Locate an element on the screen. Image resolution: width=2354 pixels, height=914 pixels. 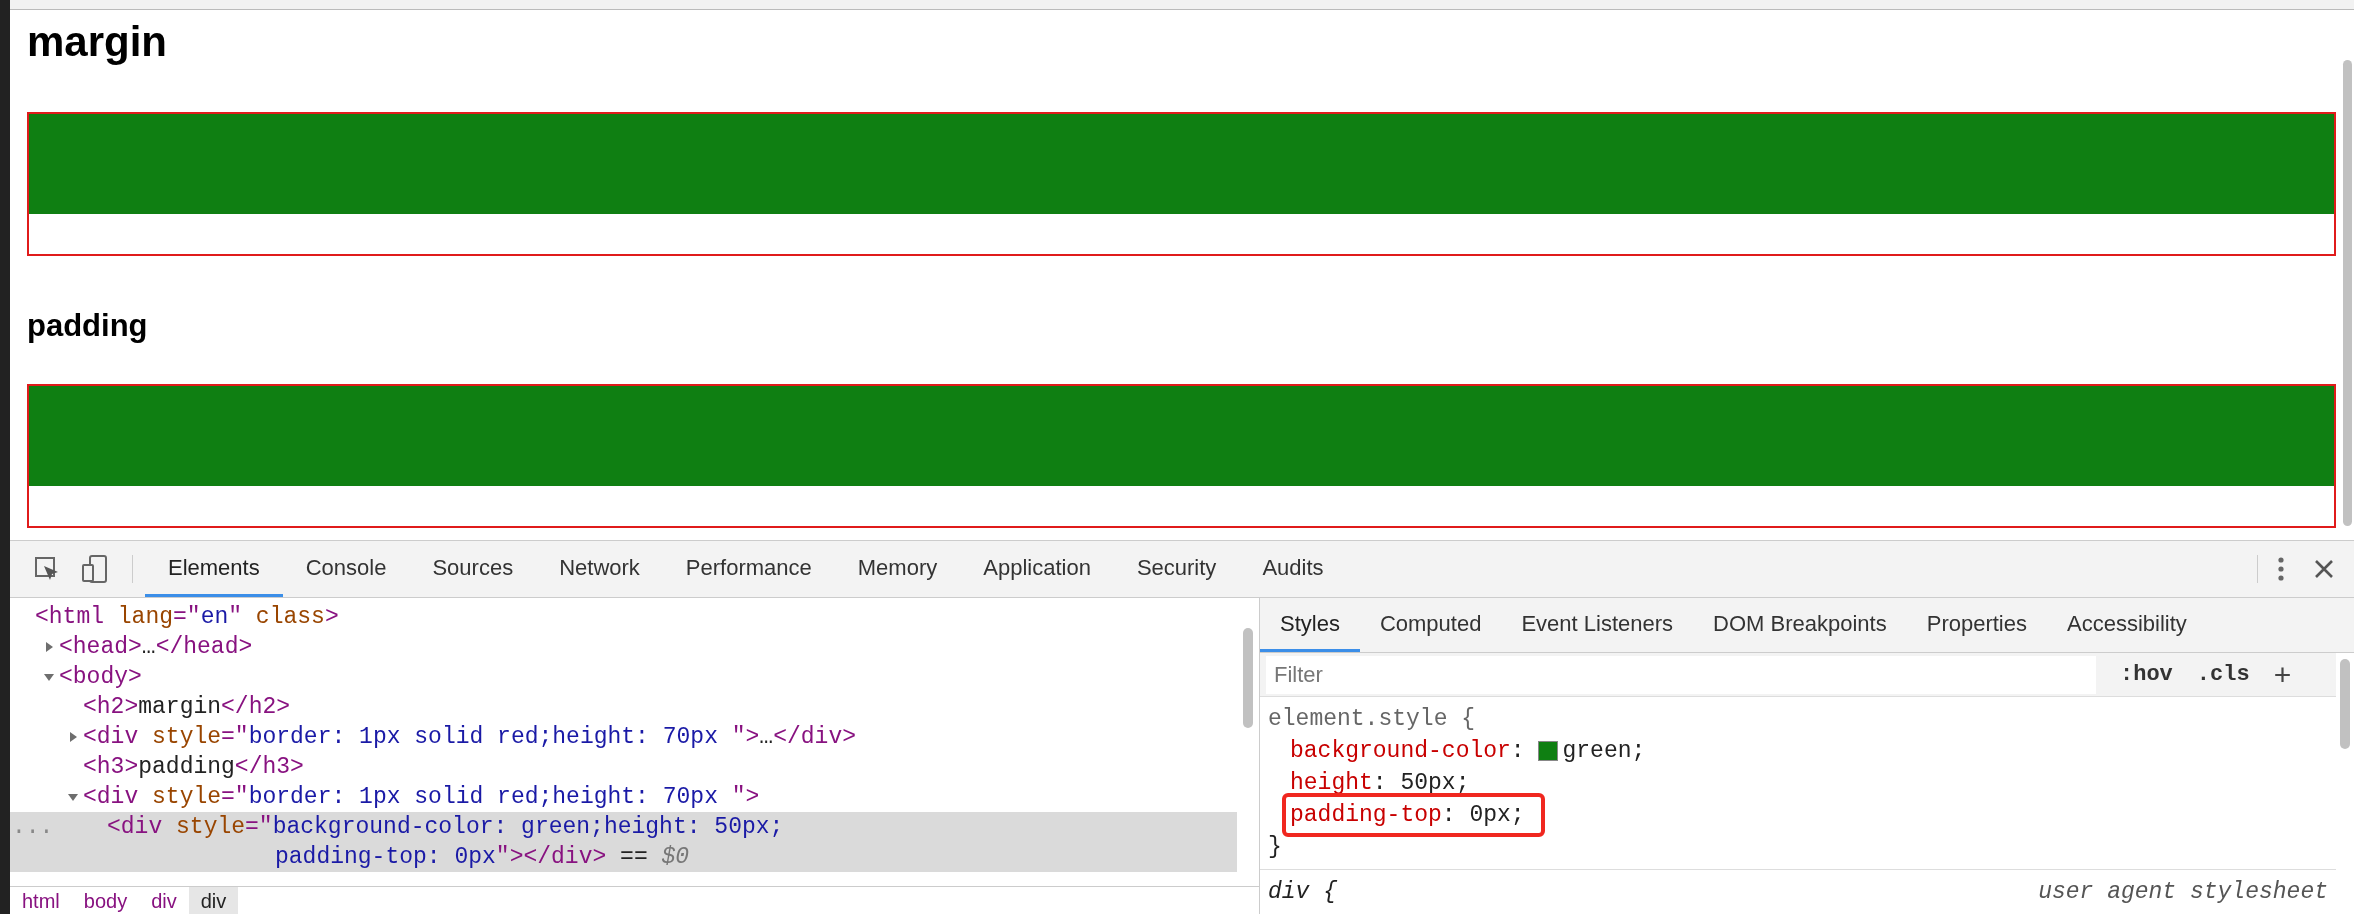
devtools-tab: Performance is located at coordinates (748, 569).